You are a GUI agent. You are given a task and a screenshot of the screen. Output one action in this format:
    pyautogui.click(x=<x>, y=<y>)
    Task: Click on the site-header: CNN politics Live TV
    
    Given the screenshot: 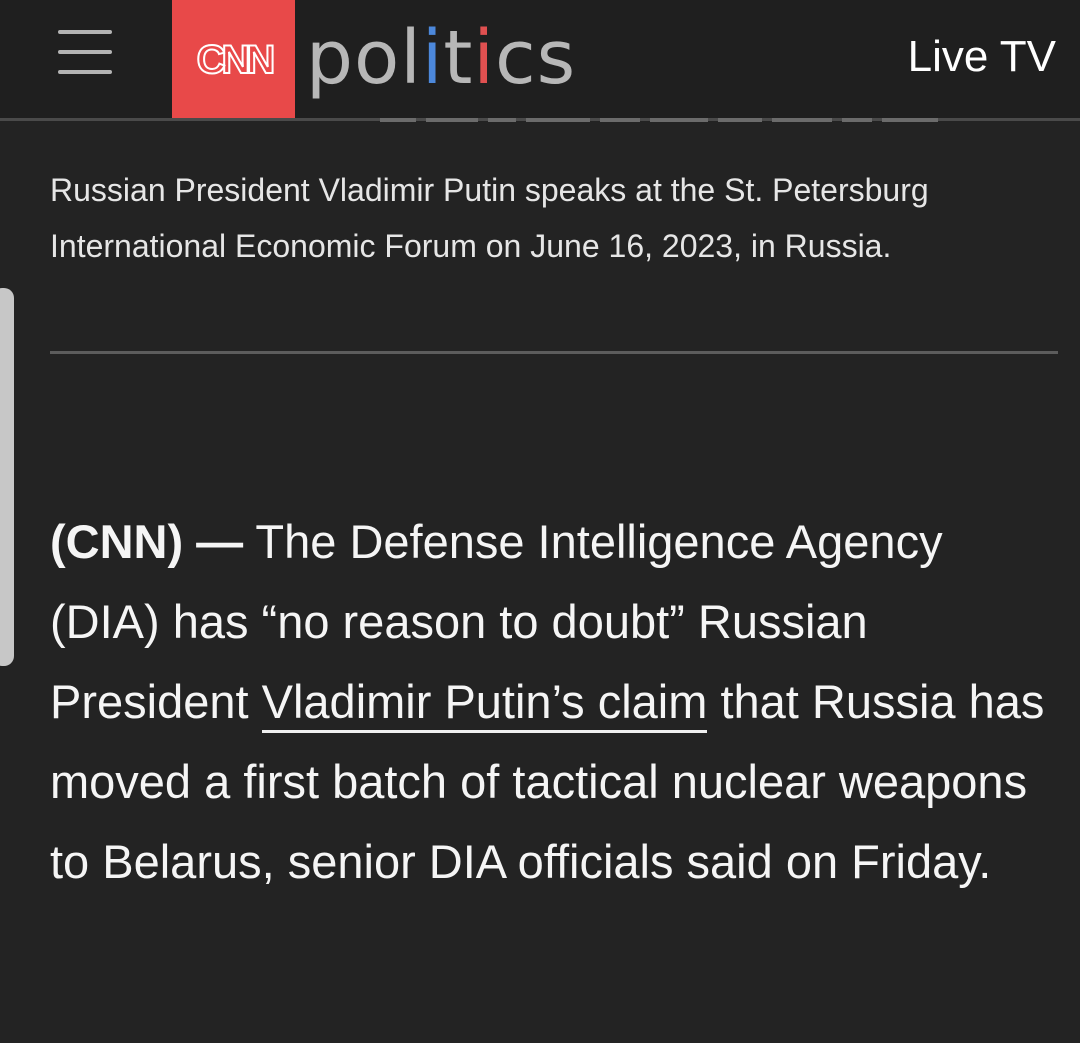 What is the action you would take?
    pyautogui.click(x=540, y=60)
    